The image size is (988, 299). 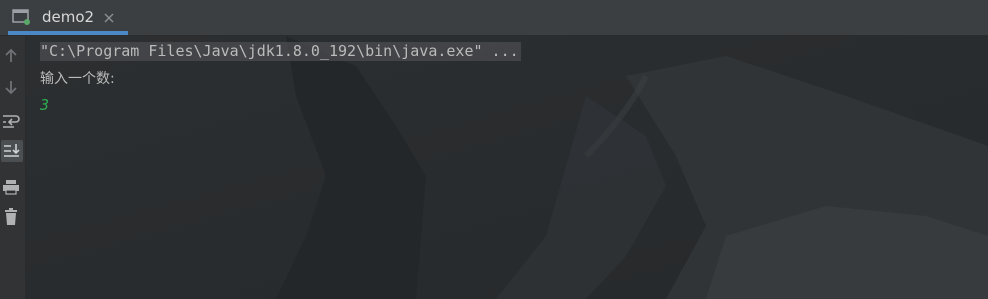 What do you see at coordinates (21, 17) in the screenshot?
I see `run-console-icon` at bounding box center [21, 17].